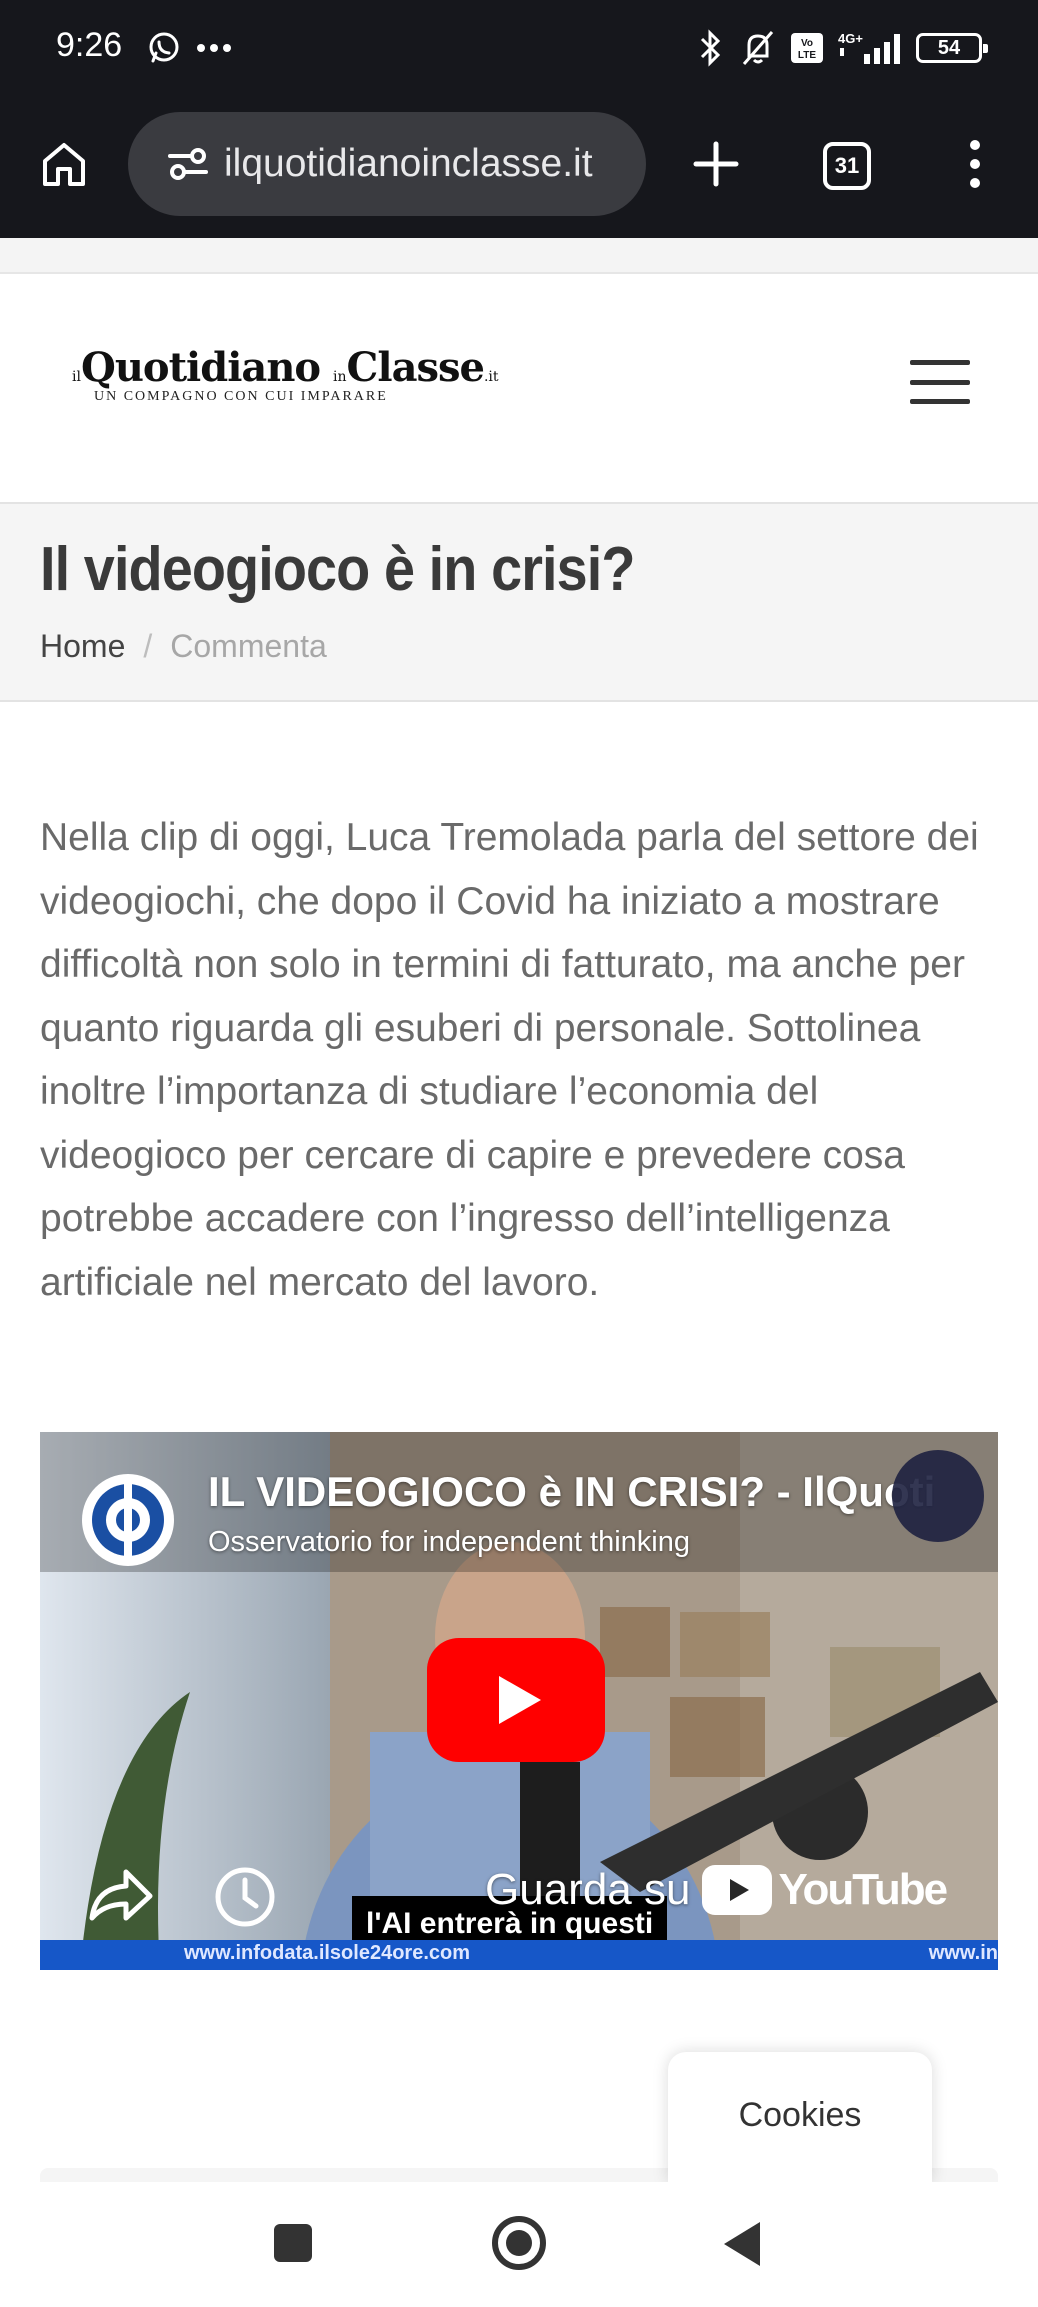 This screenshot has height=2307, width=1038. I want to click on channel-avatar, so click(128, 1520).